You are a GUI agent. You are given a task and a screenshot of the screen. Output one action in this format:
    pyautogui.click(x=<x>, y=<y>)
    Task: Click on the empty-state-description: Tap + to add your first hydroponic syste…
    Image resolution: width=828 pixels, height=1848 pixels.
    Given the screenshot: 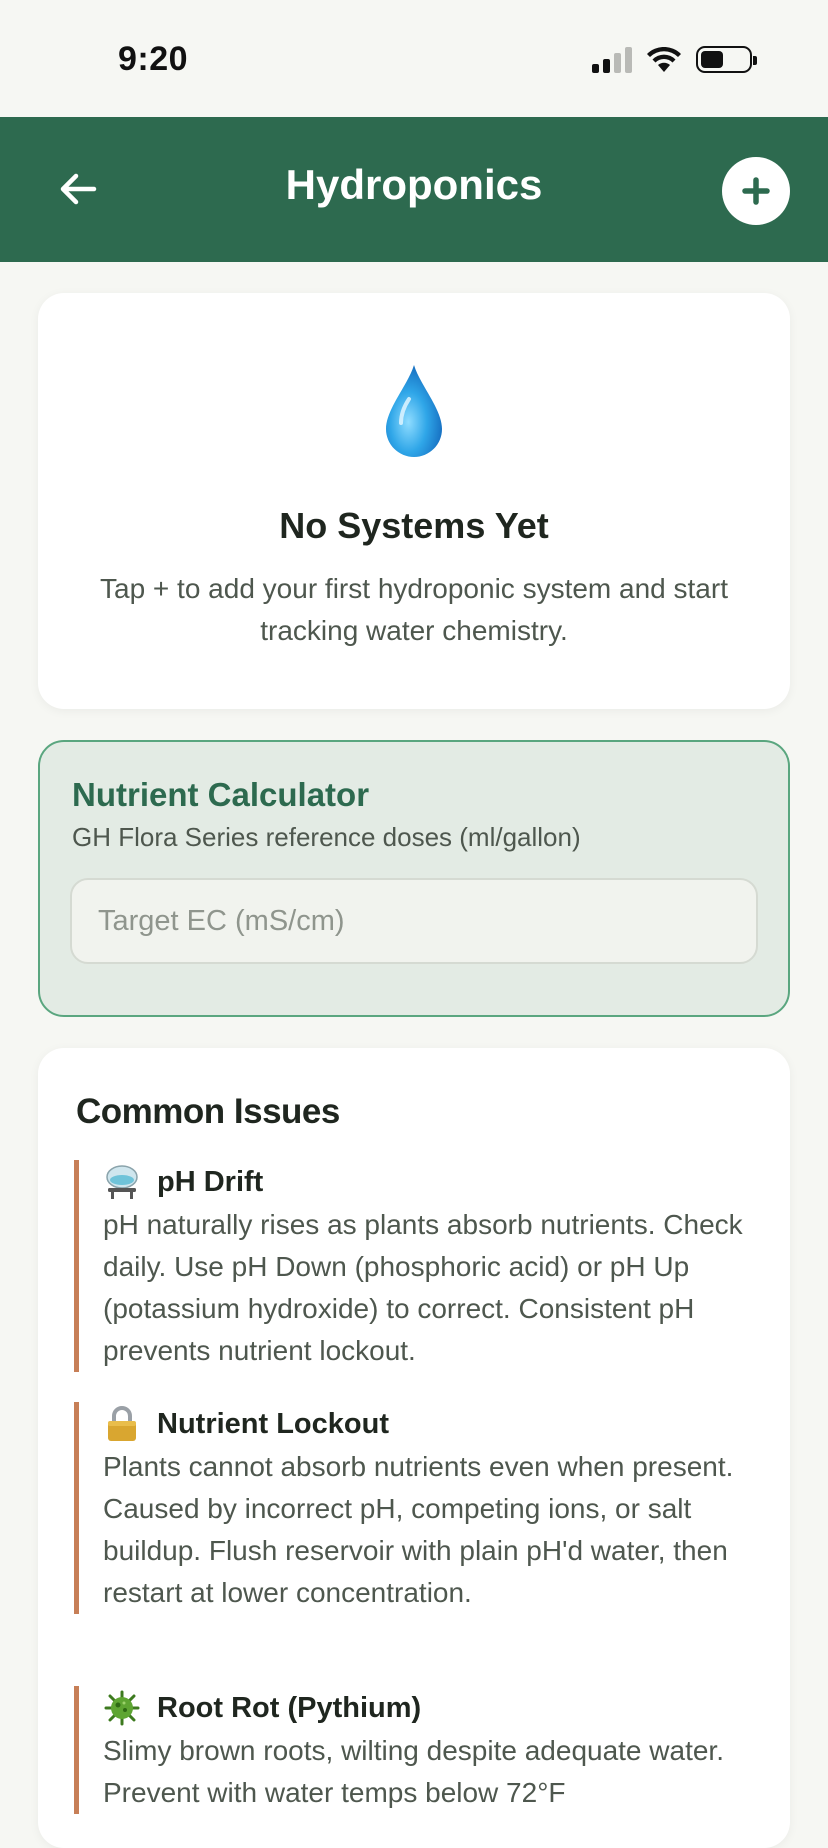 What is the action you would take?
    pyautogui.click(x=414, y=609)
    